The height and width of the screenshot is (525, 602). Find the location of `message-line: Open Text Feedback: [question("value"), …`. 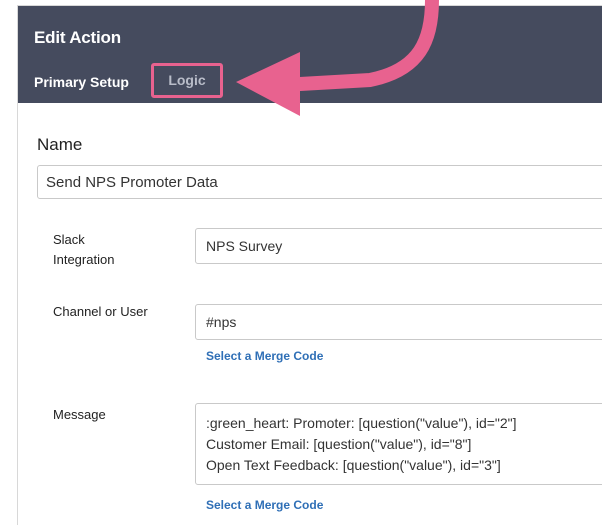

message-line: Open Text Feedback: [question("value"), … is located at coordinates (353, 465).